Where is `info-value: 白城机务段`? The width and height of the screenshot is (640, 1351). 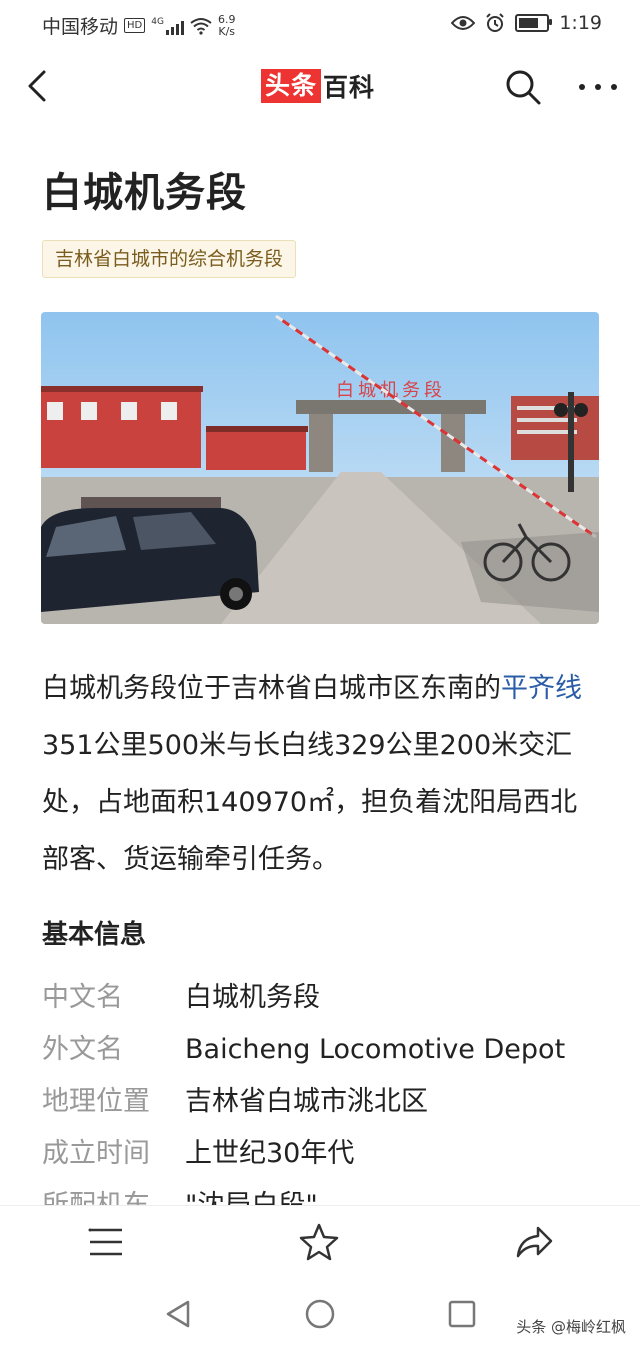
info-value: 白城机务段 is located at coordinates (252, 997).